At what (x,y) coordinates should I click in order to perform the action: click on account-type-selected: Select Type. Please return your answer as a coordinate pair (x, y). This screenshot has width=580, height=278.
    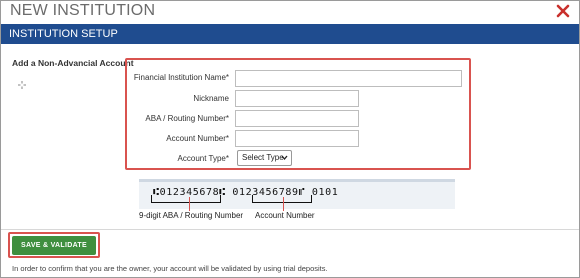
    Looking at the image, I should click on (263, 157).